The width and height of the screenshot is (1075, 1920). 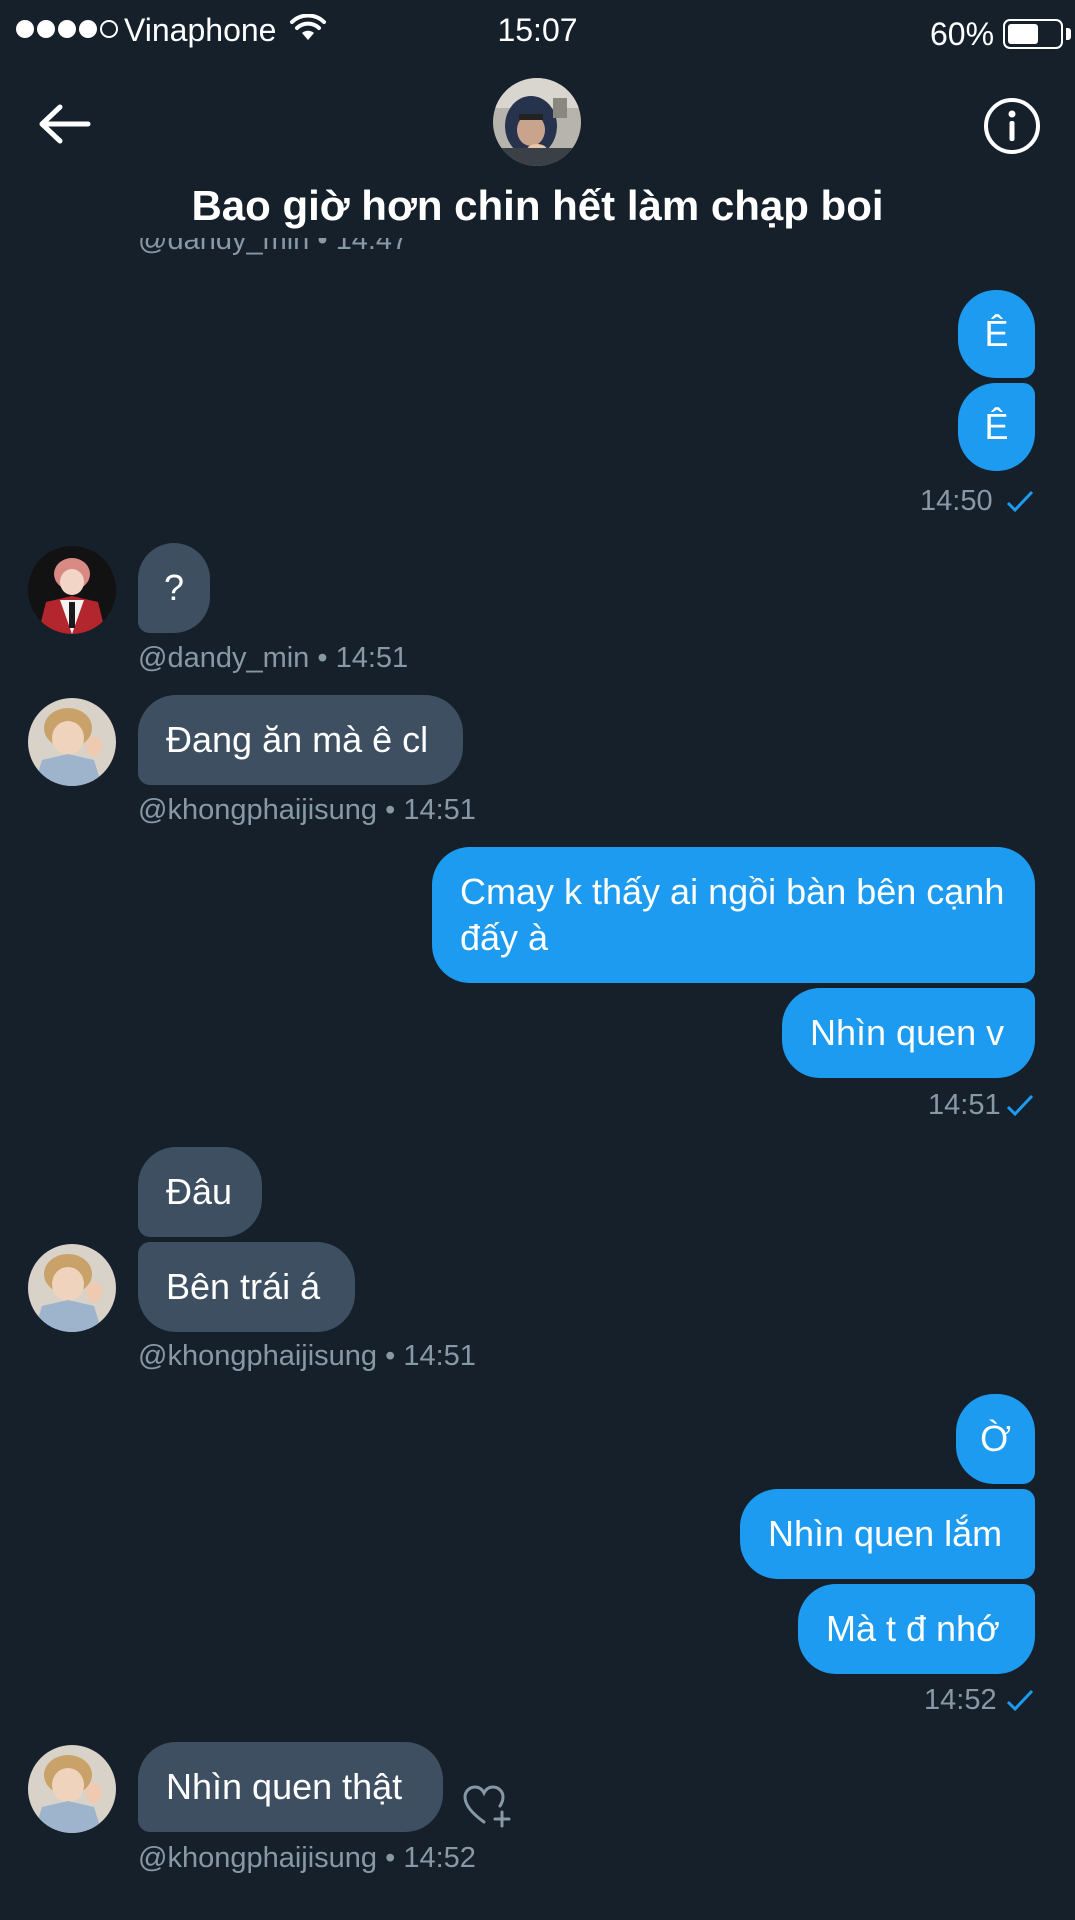 I want to click on incoming-message: Đang ăn mà ê cl, so click(x=300, y=740).